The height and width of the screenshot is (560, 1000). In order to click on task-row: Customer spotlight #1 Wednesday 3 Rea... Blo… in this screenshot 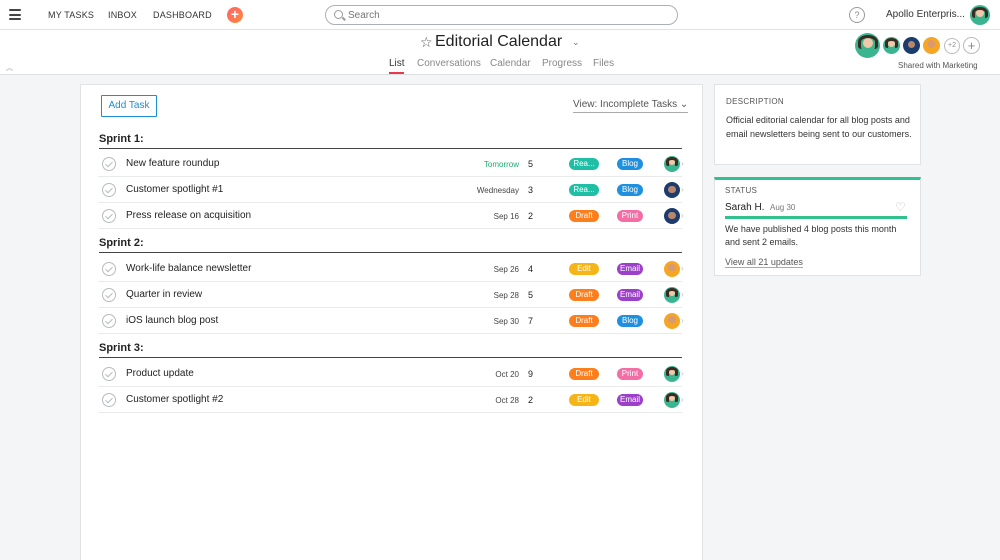, I will do `click(391, 190)`.